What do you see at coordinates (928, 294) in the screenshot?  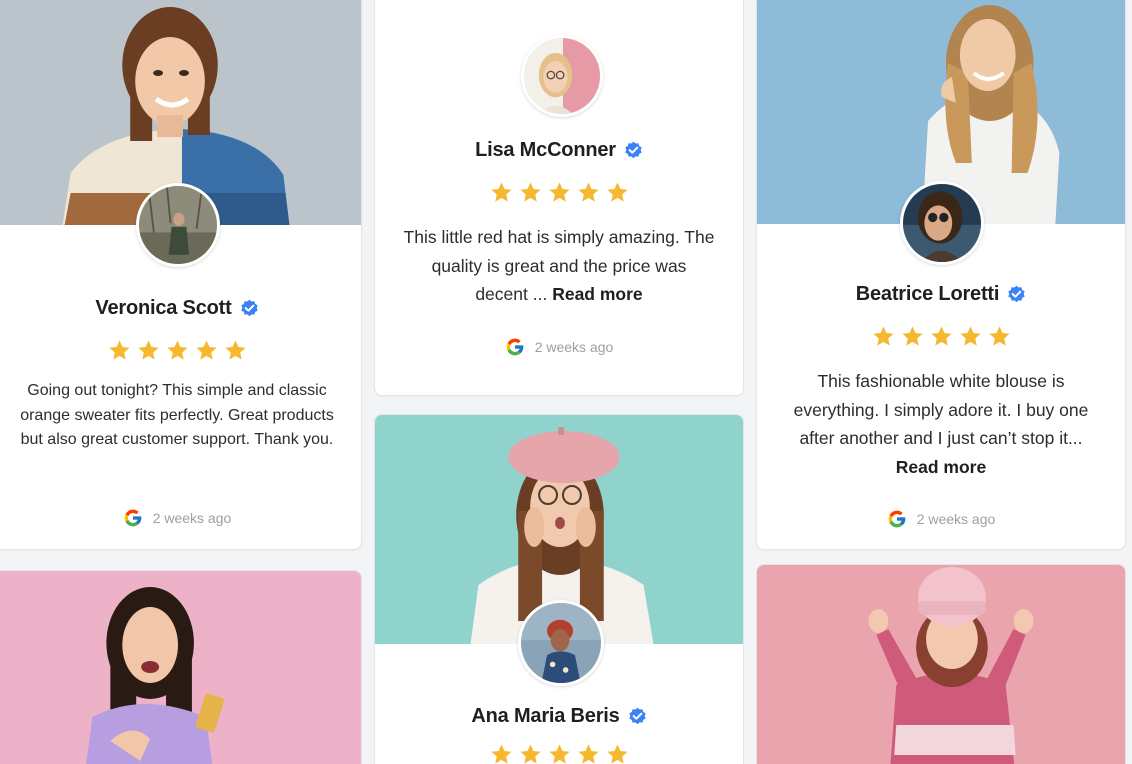 I see `reviewer-name: Beatrice Loretti` at bounding box center [928, 294].